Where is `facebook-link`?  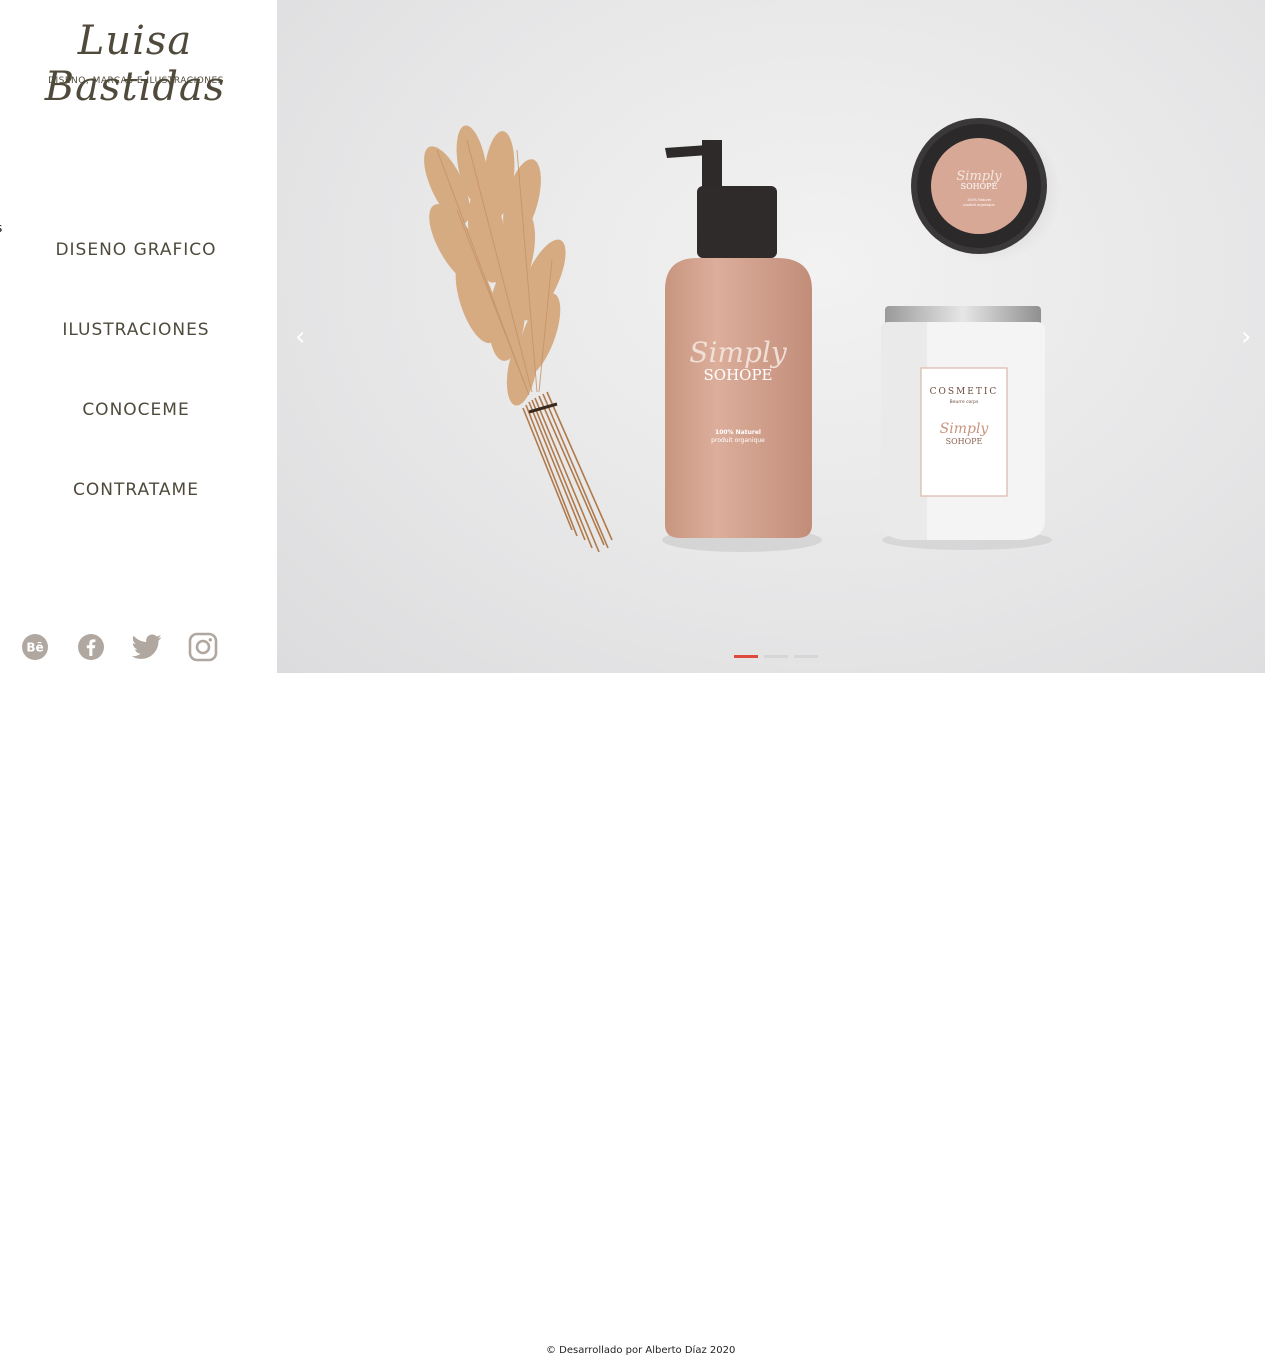
facebook-link is located at coordinates (91, 647).